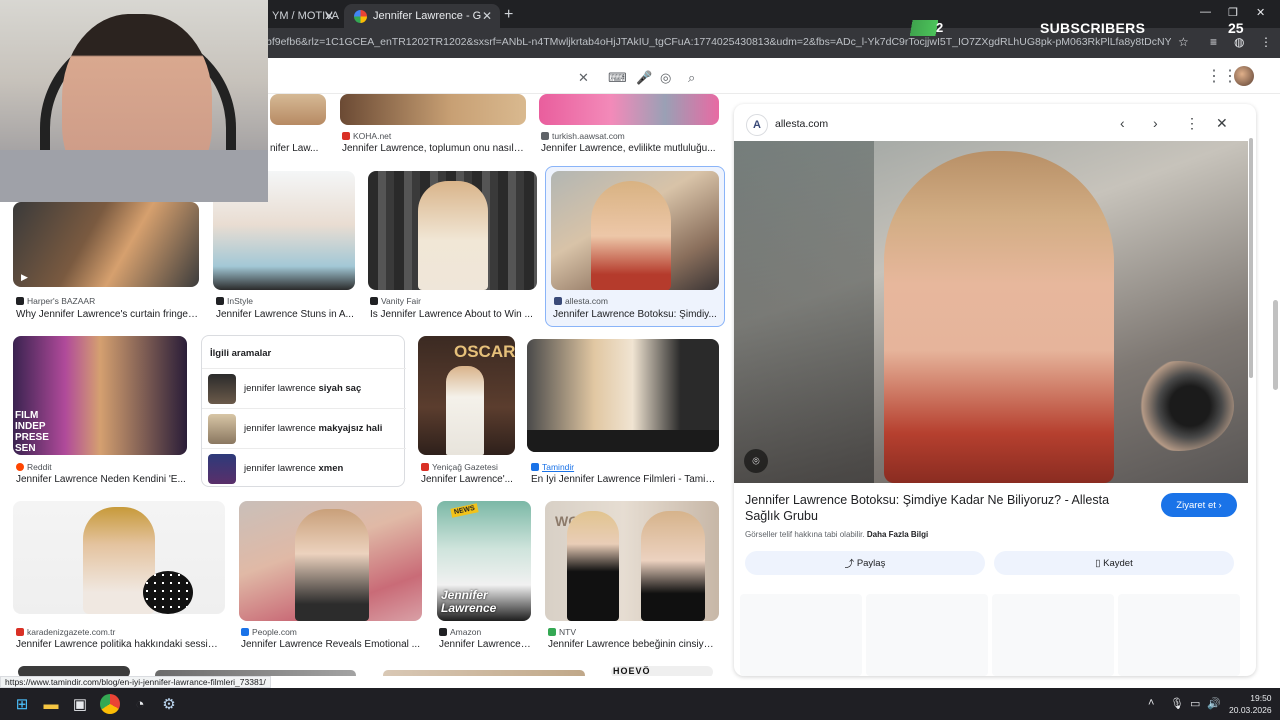  I want to click on system-clock: 19:50 20.03.2026, so click(1250, 704).